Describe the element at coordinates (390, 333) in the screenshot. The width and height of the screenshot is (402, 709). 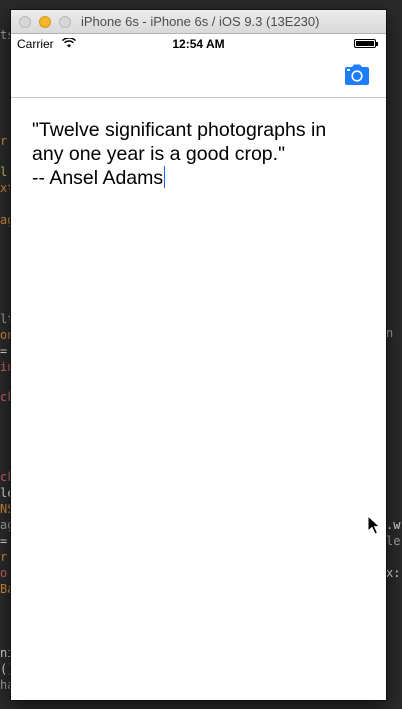
I see `code-fragment: n` at that location.